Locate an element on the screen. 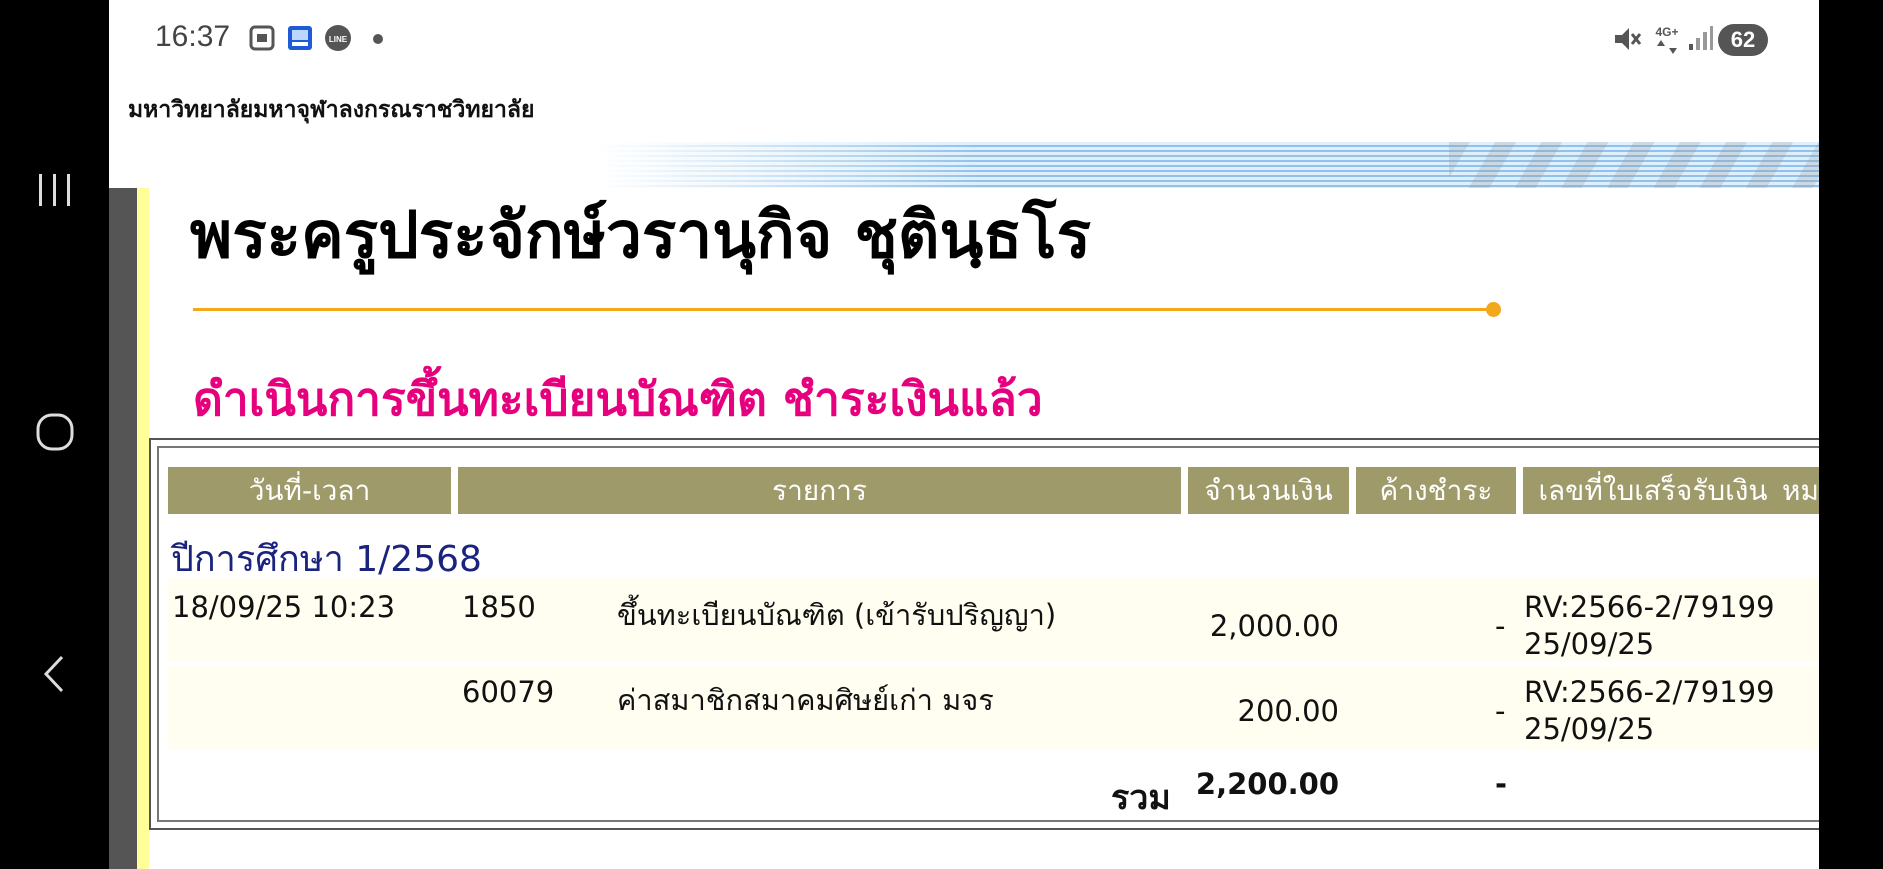  svg-text: 4G+ is located at coordinates (1666, 32).